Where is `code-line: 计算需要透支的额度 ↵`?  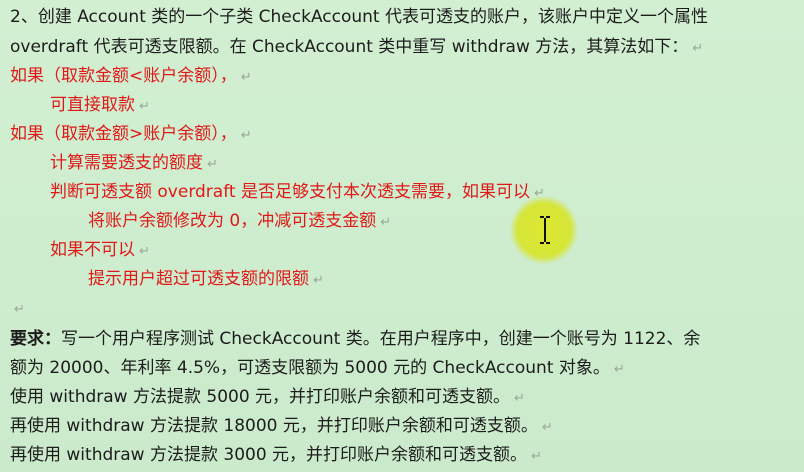 code-line: 计算需要透支的额度 ↵ is located at coordinates (134, 163).